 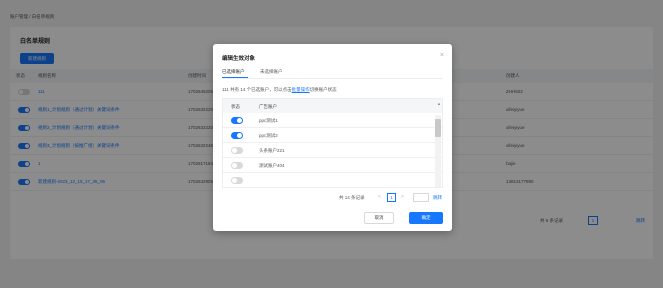 What do you see at coordinates (233, 72) in the screenshot?
I see `tab-selected-accounts: 已选择账户` at bounding box center [233, 72].